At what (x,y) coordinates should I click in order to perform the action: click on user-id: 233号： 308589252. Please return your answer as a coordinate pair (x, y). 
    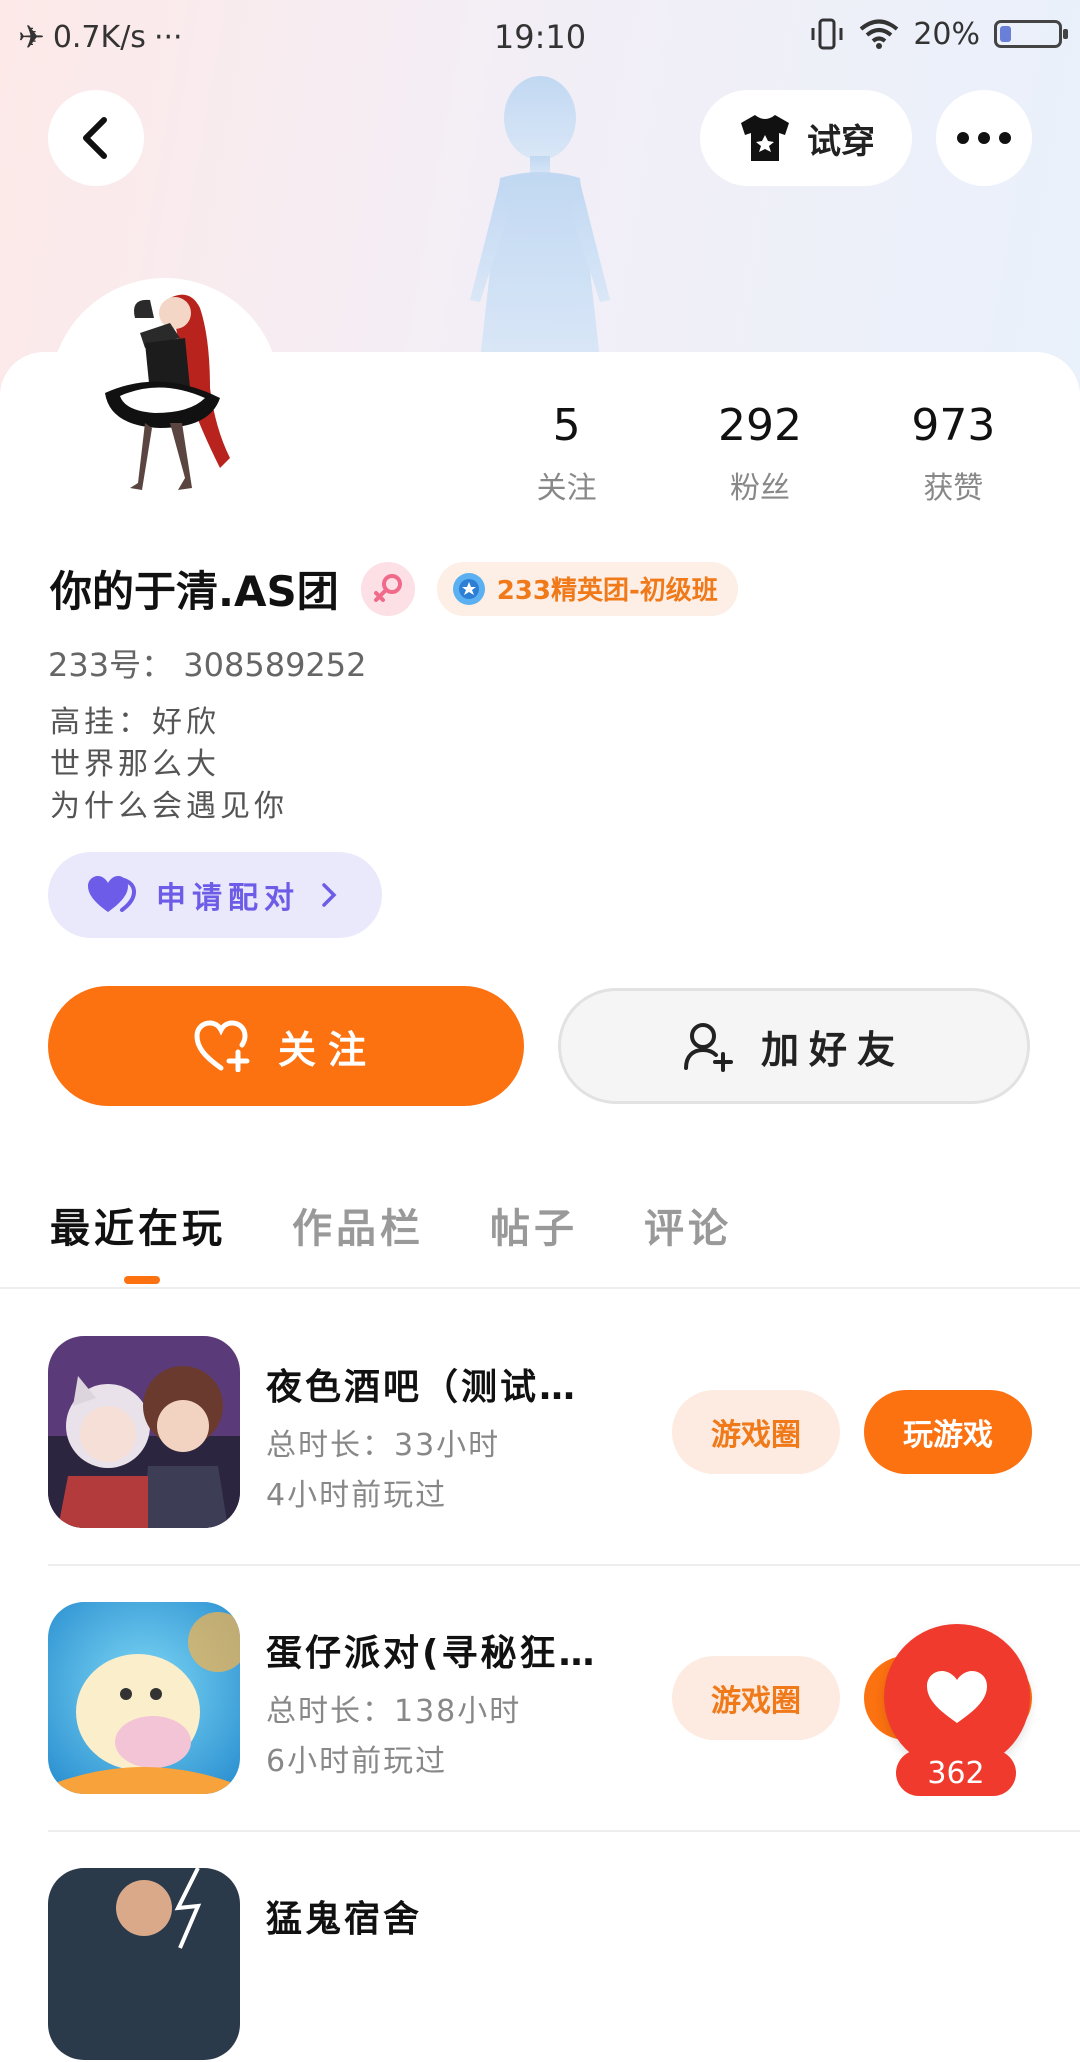
    Looking at the image, I should click on (207, 663).